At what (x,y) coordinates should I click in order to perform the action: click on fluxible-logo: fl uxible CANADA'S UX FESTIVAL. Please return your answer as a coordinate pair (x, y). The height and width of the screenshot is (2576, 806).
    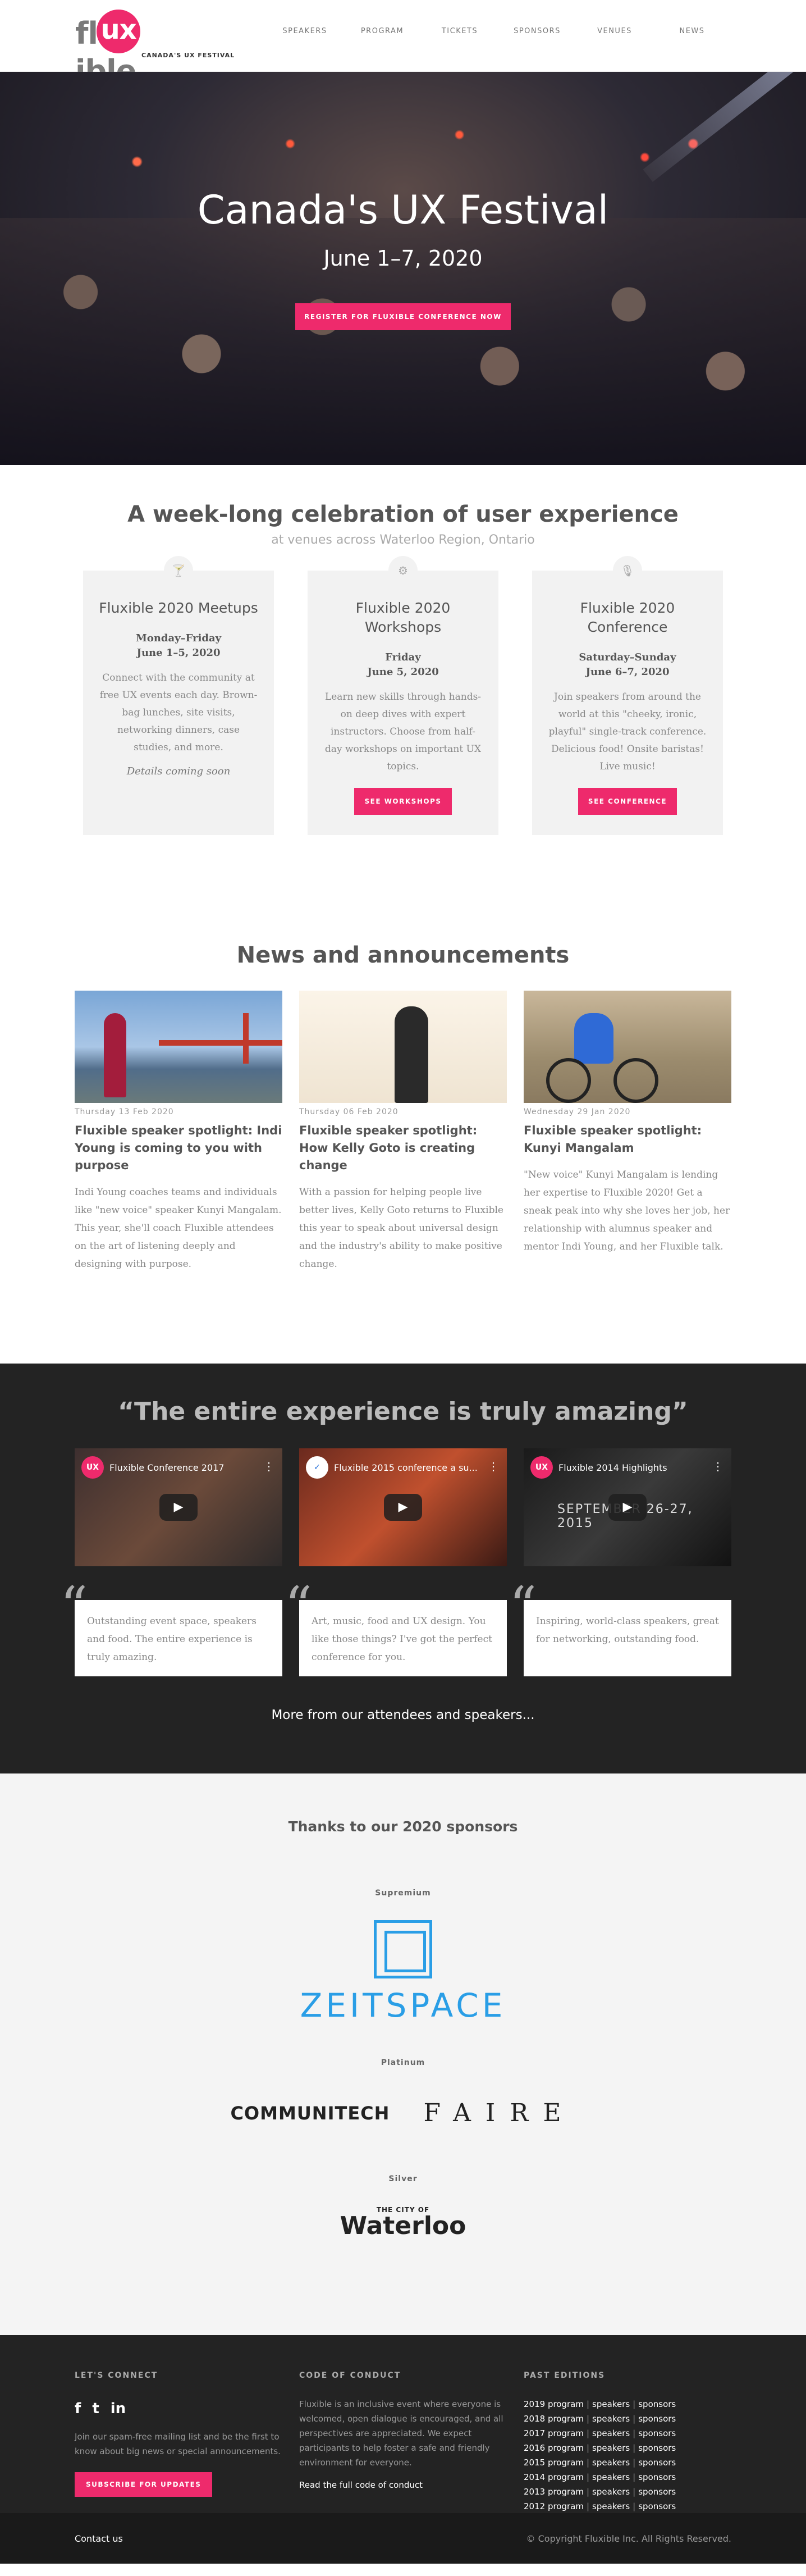
    Looking at the image, I should click on (154, 49).